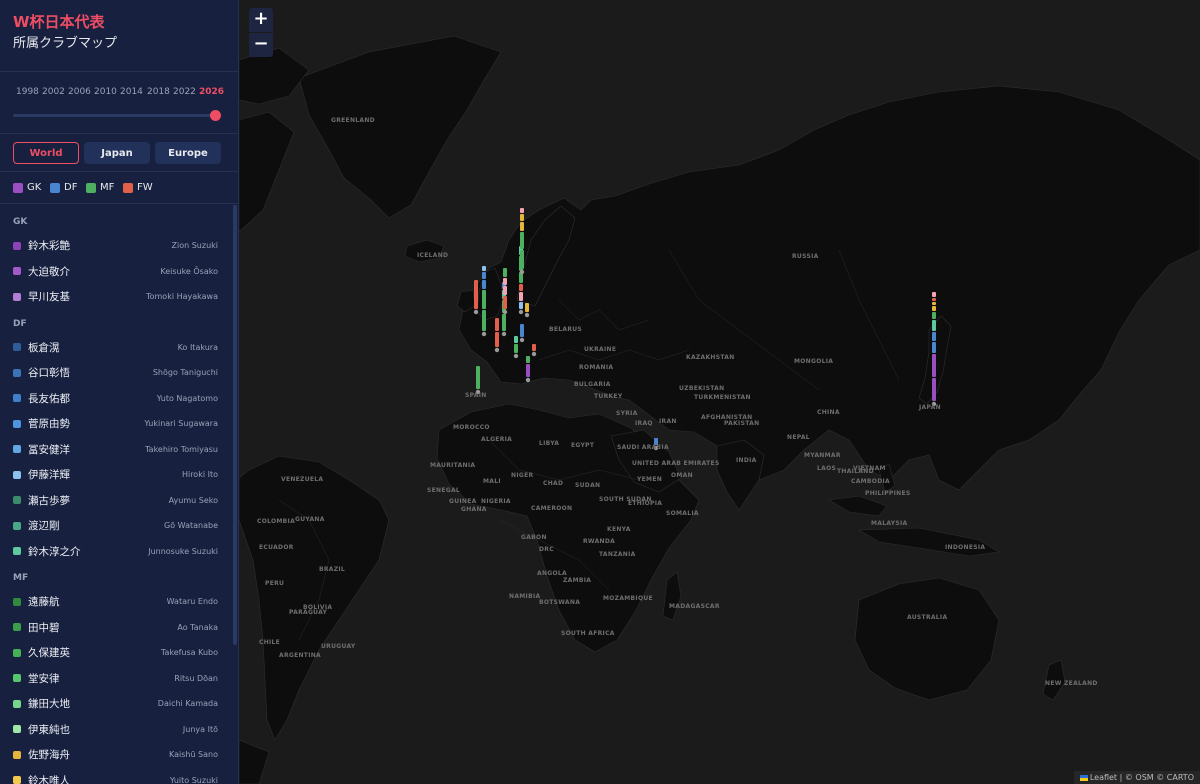 This screenshot has height=784, width=1200. Describe the element at coordinates (53, 92) in the screenshot. I see `year-2002: 2002` at that location.